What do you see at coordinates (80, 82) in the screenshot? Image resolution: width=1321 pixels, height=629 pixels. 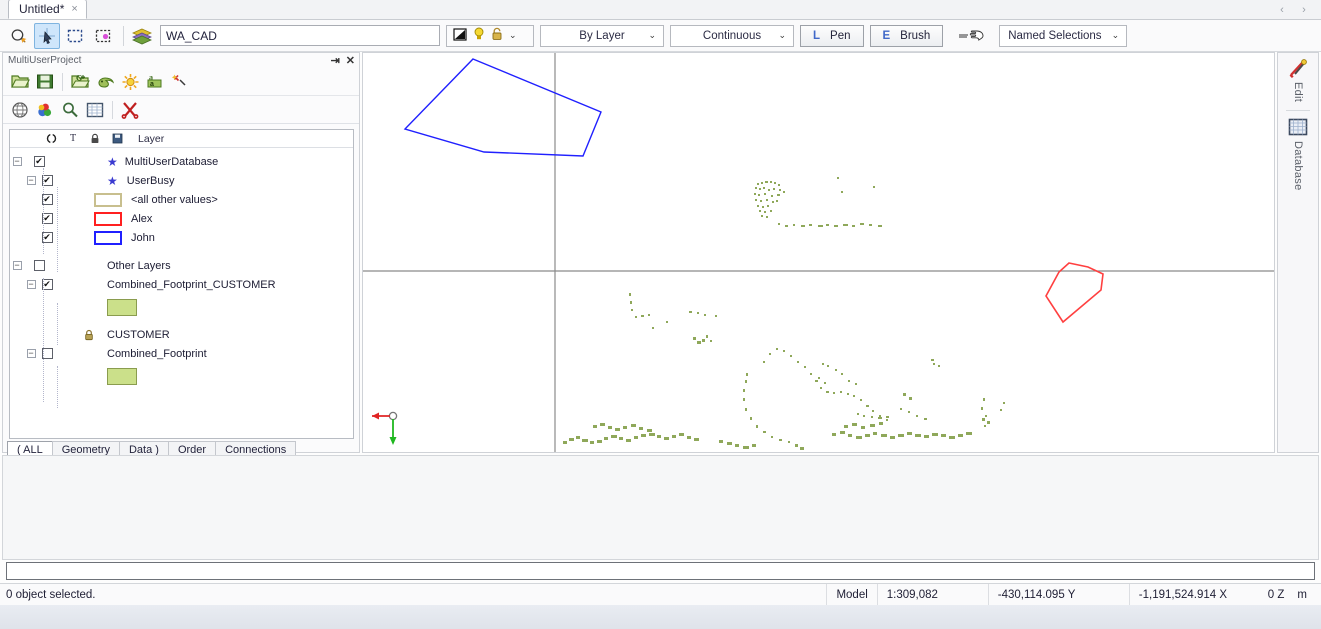 I see `open-geodatabase-icon: G` at bounding box center [80, 82].